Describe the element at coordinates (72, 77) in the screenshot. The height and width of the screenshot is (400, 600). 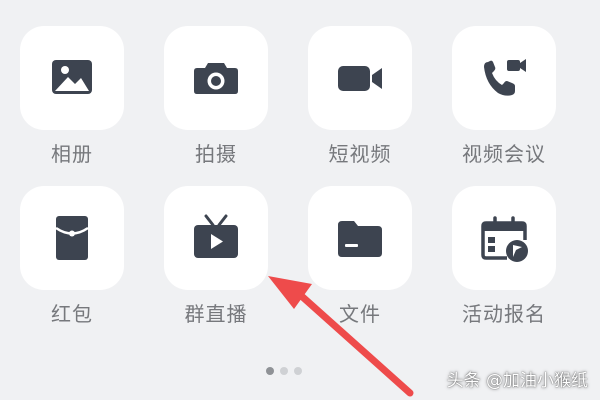
I see `photo-icon` at that location.